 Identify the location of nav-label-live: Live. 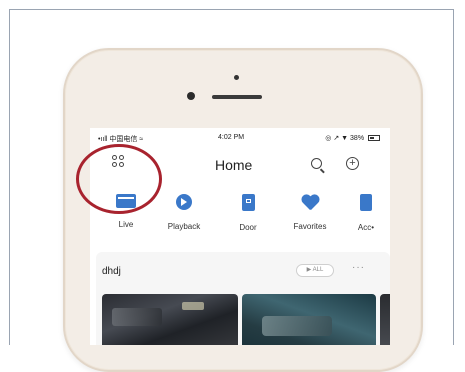
(126, 224).